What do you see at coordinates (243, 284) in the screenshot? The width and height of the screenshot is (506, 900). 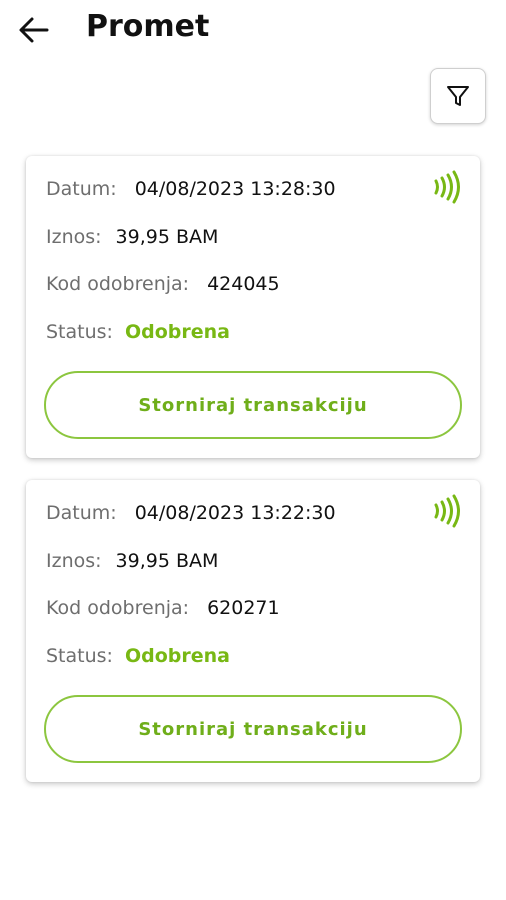 I see `approval-code-value: 424045` at bounding box center [243, 284].